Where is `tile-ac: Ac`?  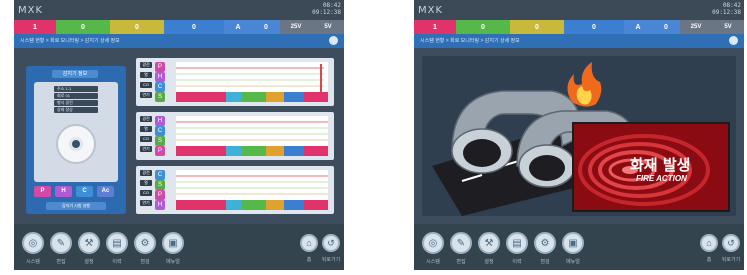
tile-ac: Ac is located at coordinates (105, 191).